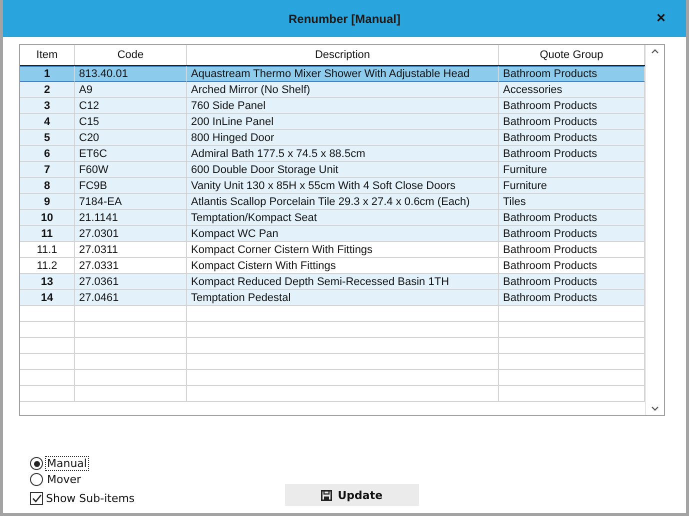 The image size is (689, 516). What do you see at coordinates (343, 282) in the screenshot?
I see `table-cell: Kompact Reduced Depth Semi-Recessed Basin 1TH` at bounding box center [343, 282].